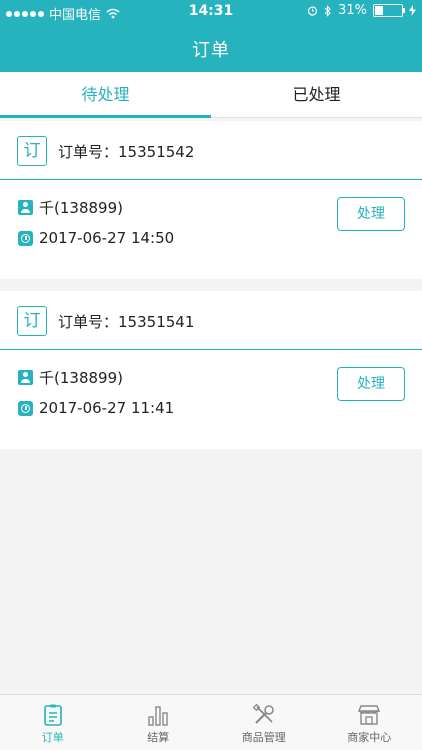 This screenshot has height=750, width=422. I want to click on battery-icon, so click(389, 10).